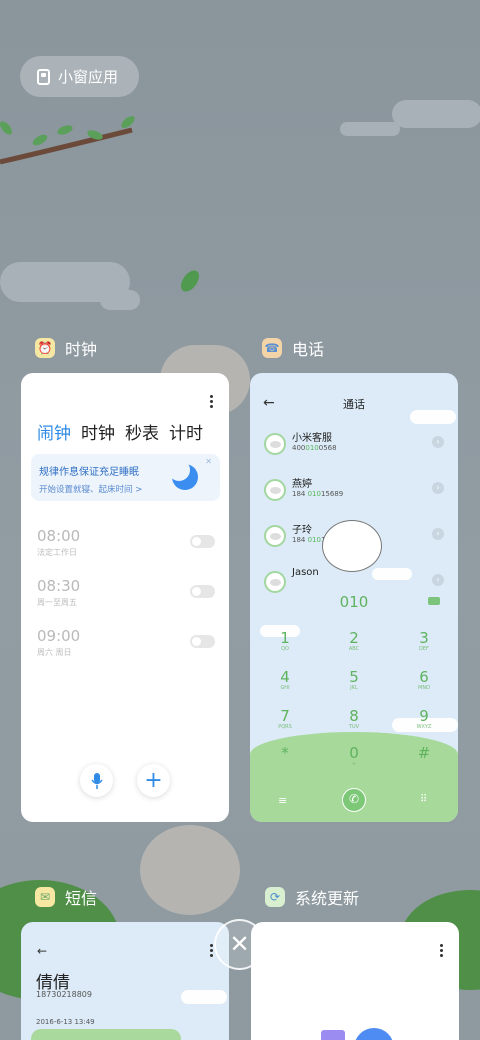  I want to click on sms-card-header: ✉ 短信, so click(66, 897).